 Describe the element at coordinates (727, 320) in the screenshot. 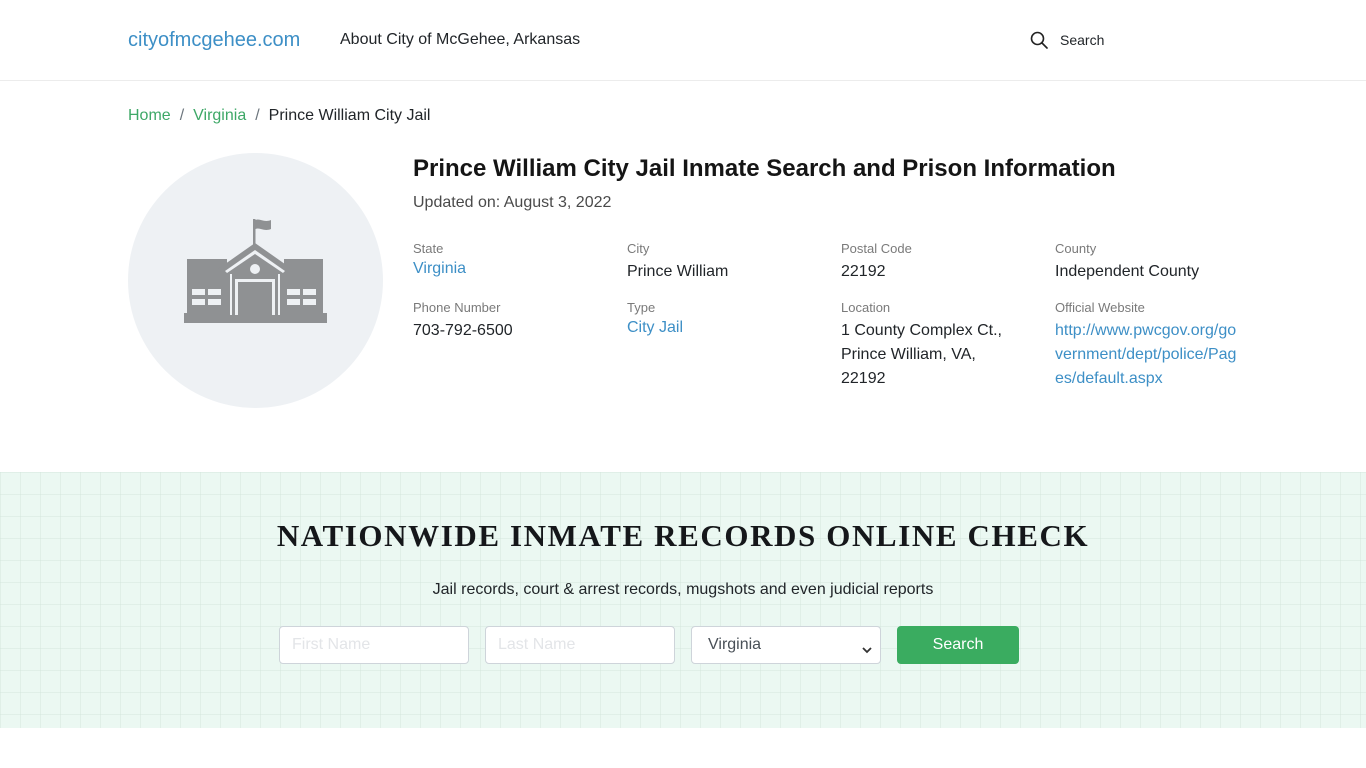

I see `field-type: Type City Jail` at that location.